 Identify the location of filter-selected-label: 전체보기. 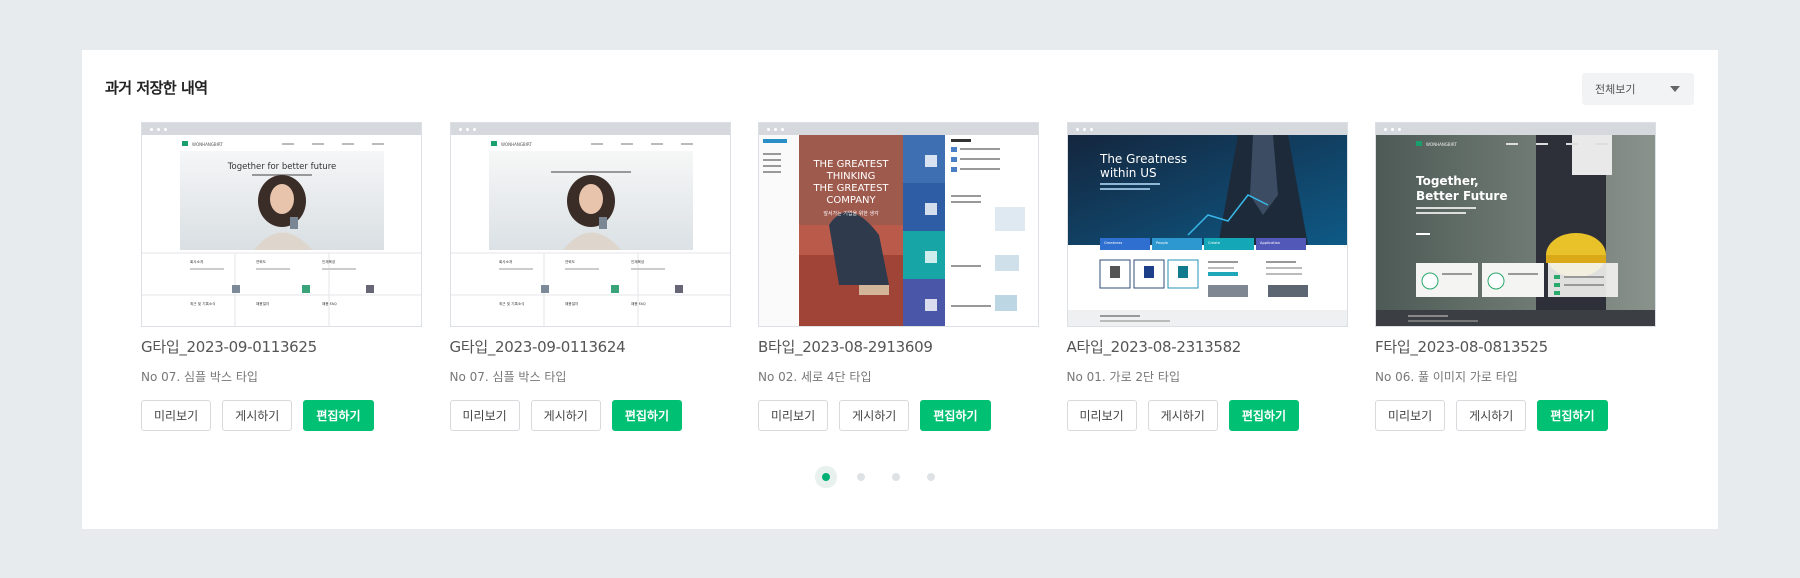
(1615, 89).